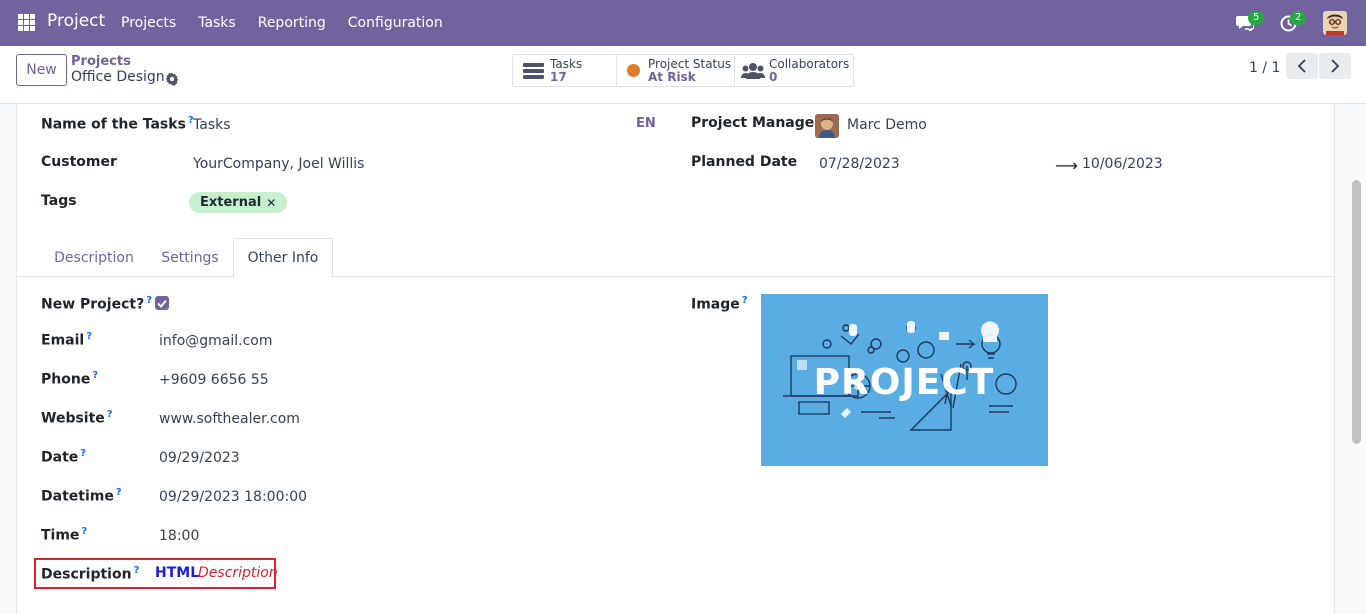 This screenshot has height=614, width=1366. Describe the element at coordinates (533, 70) in the screenshot. I see `tasks-list-icon` at that location.